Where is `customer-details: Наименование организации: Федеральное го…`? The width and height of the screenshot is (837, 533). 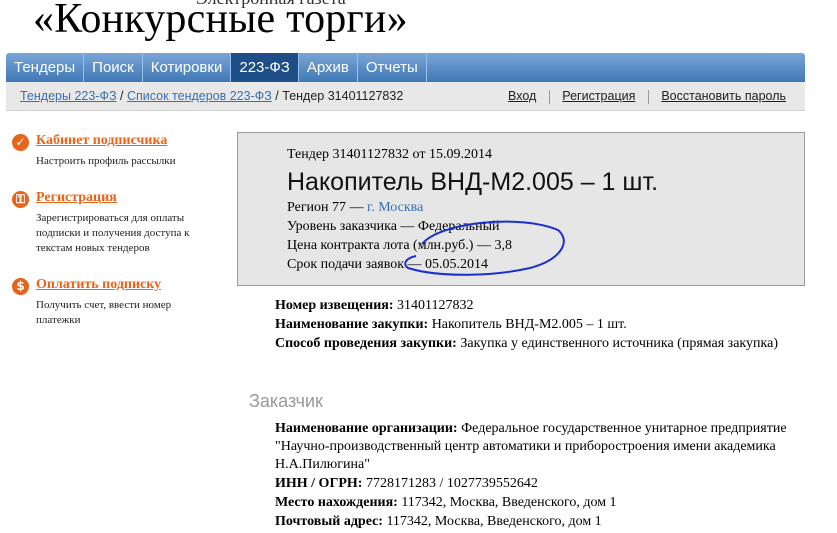
customer-details: Наименование организации: Федеральное го… is located at coordinates (535, 476).